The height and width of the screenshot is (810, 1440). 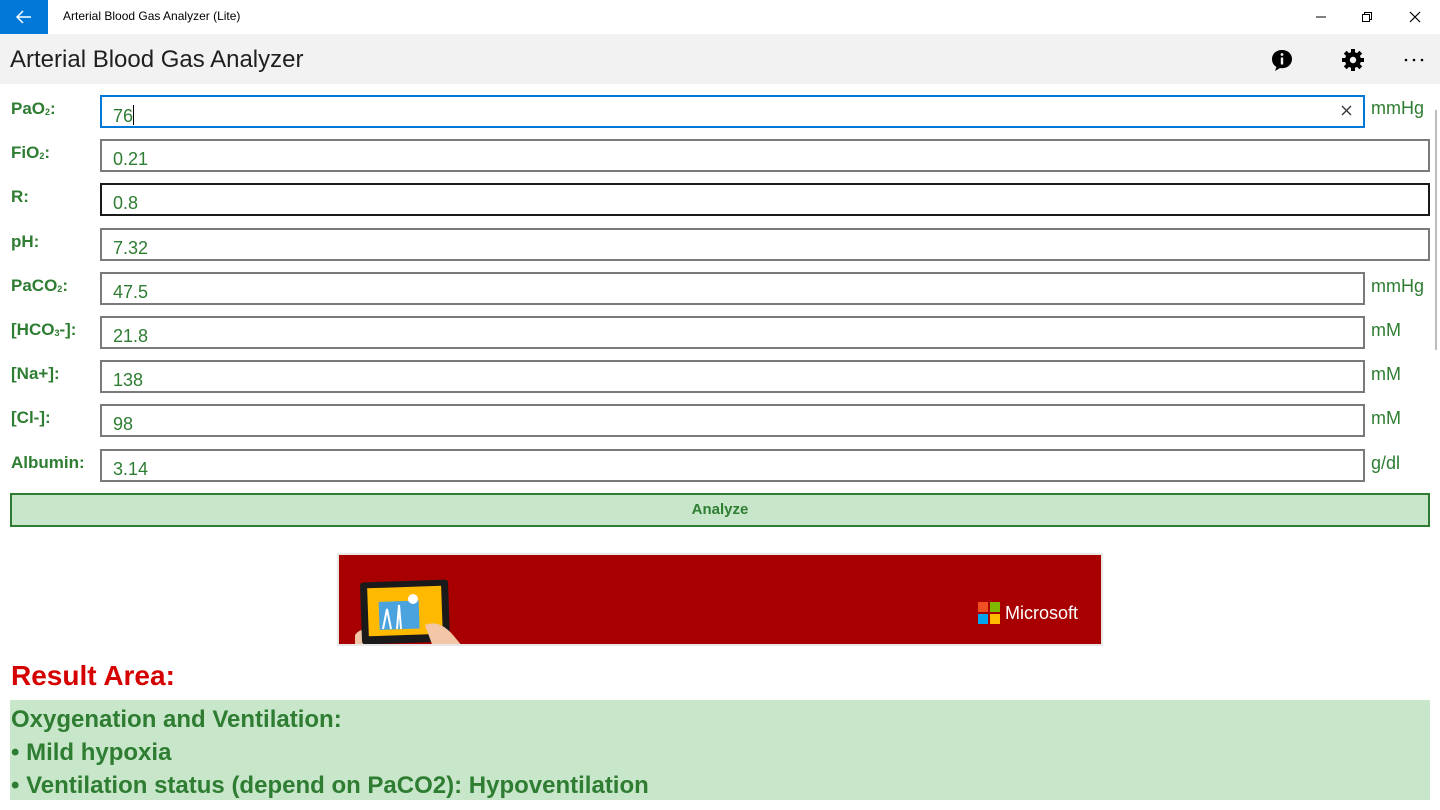 What do you see at coordinates (1436, 230) in the screenshot?
I see `vertical-scrollbar` at bounding box center [1436, 230].